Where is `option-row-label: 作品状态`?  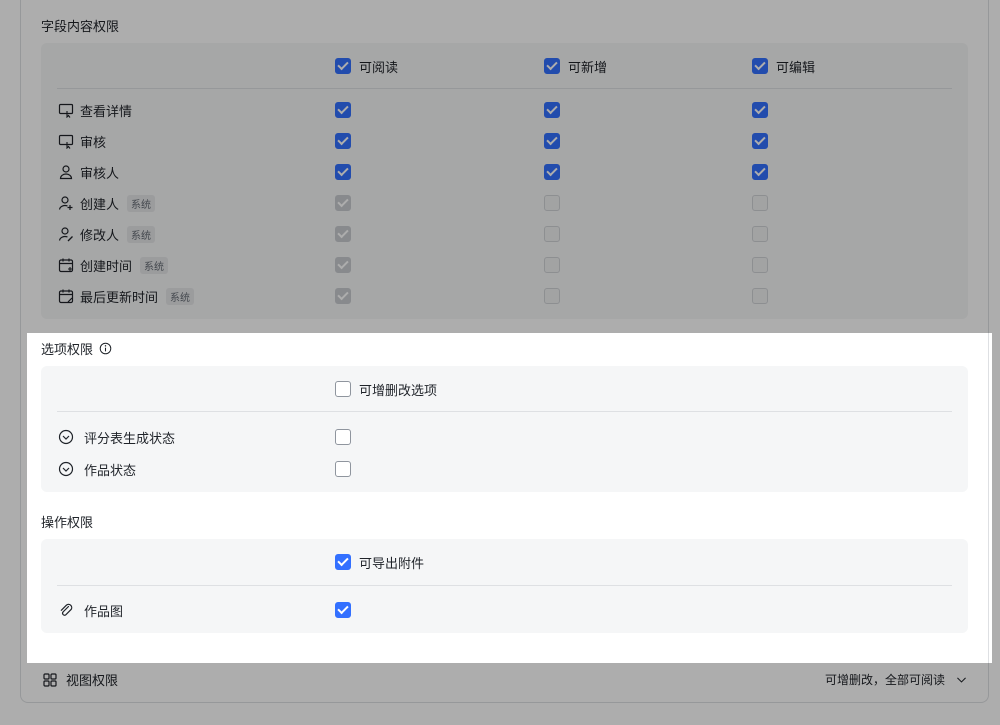
option-row-label: 作品状态 is located at coordinates (110, 471).